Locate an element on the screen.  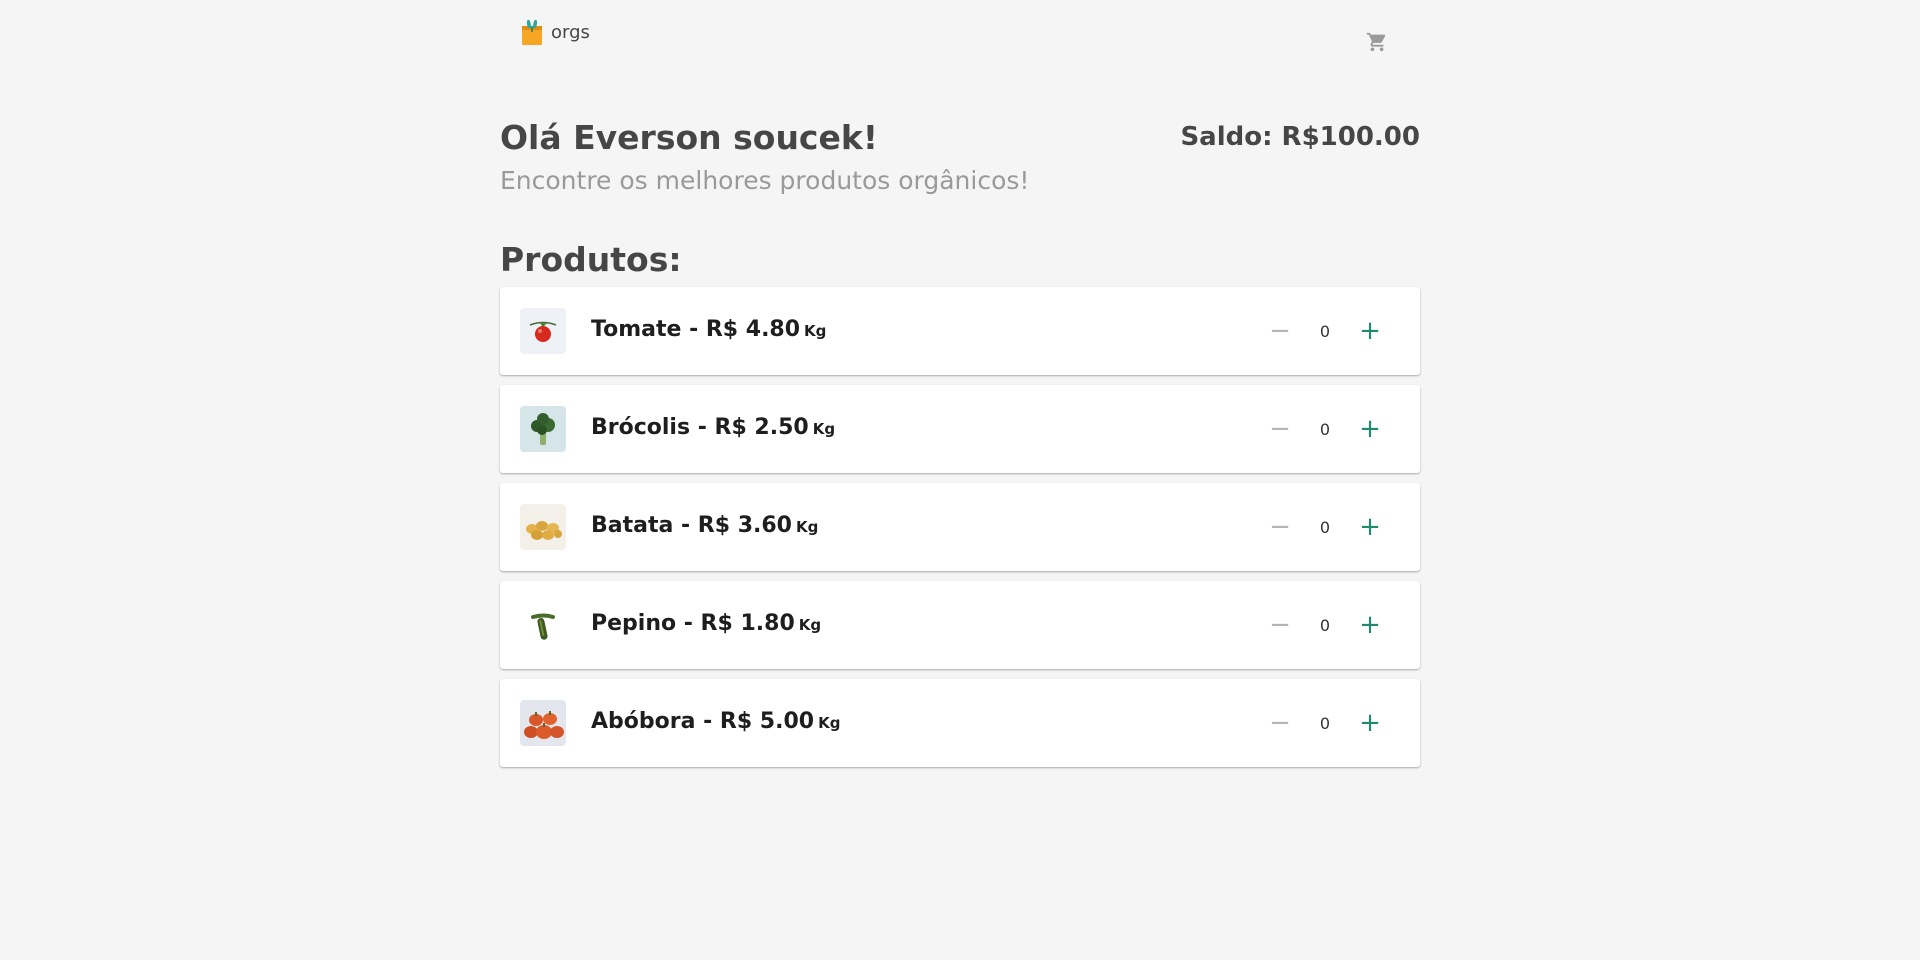
product-label: Tomate - R$ 4.80 is located at coordinates (696, 329).